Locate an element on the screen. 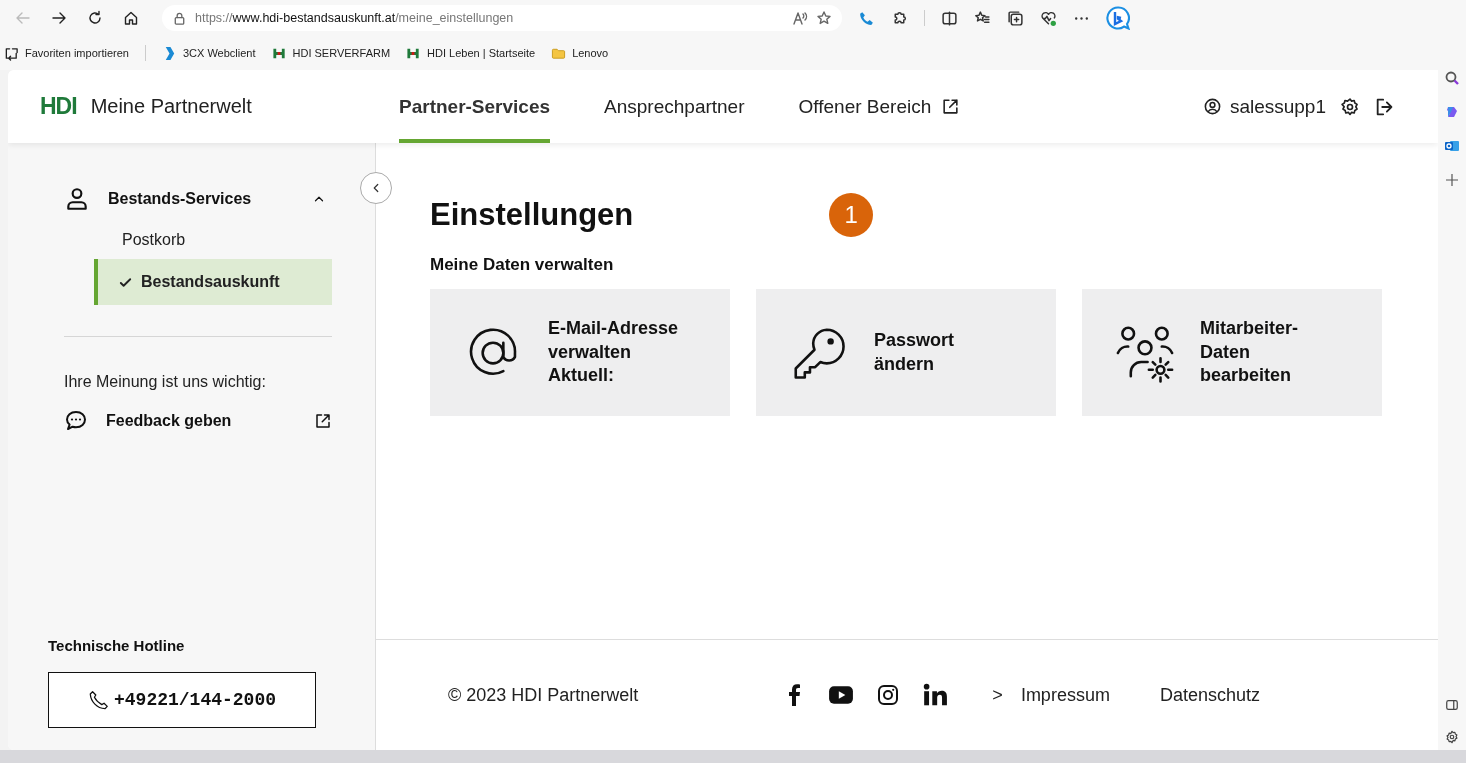  section-heading: Meine Daten verwalten is located at coordinates (522, 265).